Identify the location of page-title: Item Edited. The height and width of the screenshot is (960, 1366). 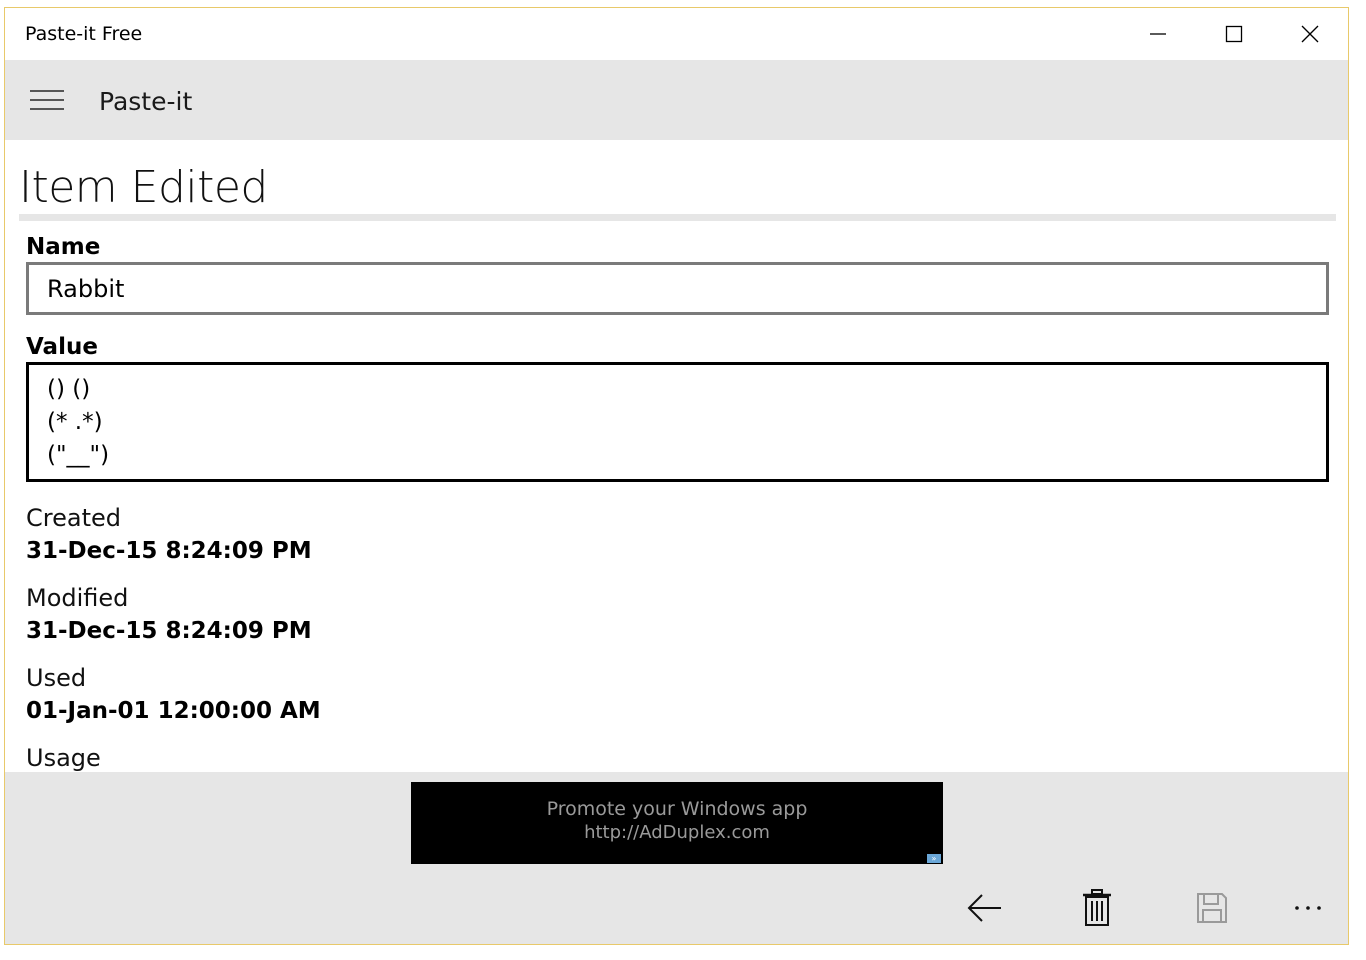
(143, 187).